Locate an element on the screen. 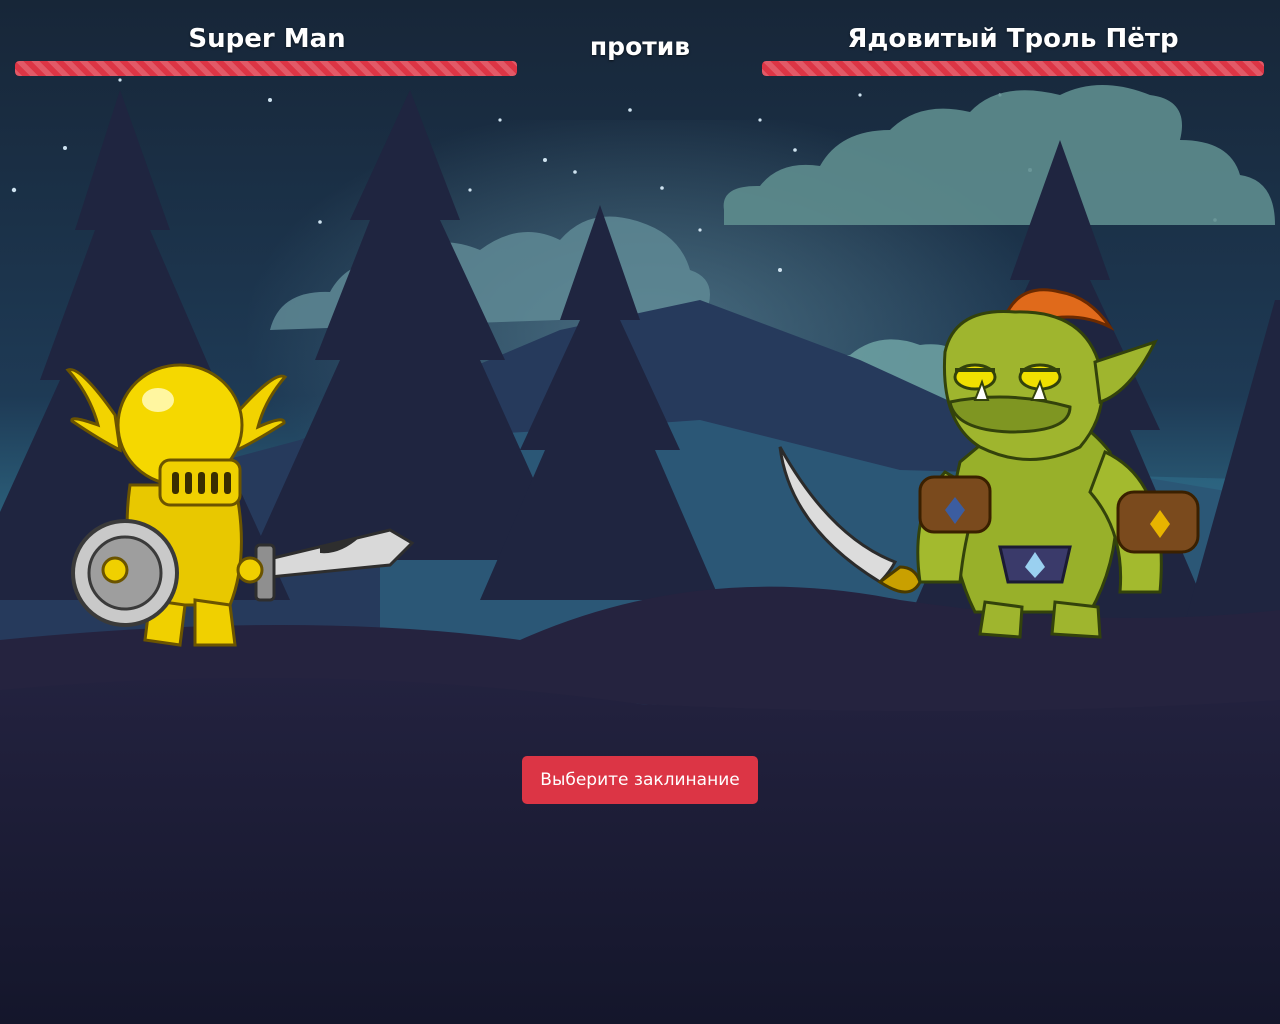  hero-knight-sprite is located at coordinates (240, 505).